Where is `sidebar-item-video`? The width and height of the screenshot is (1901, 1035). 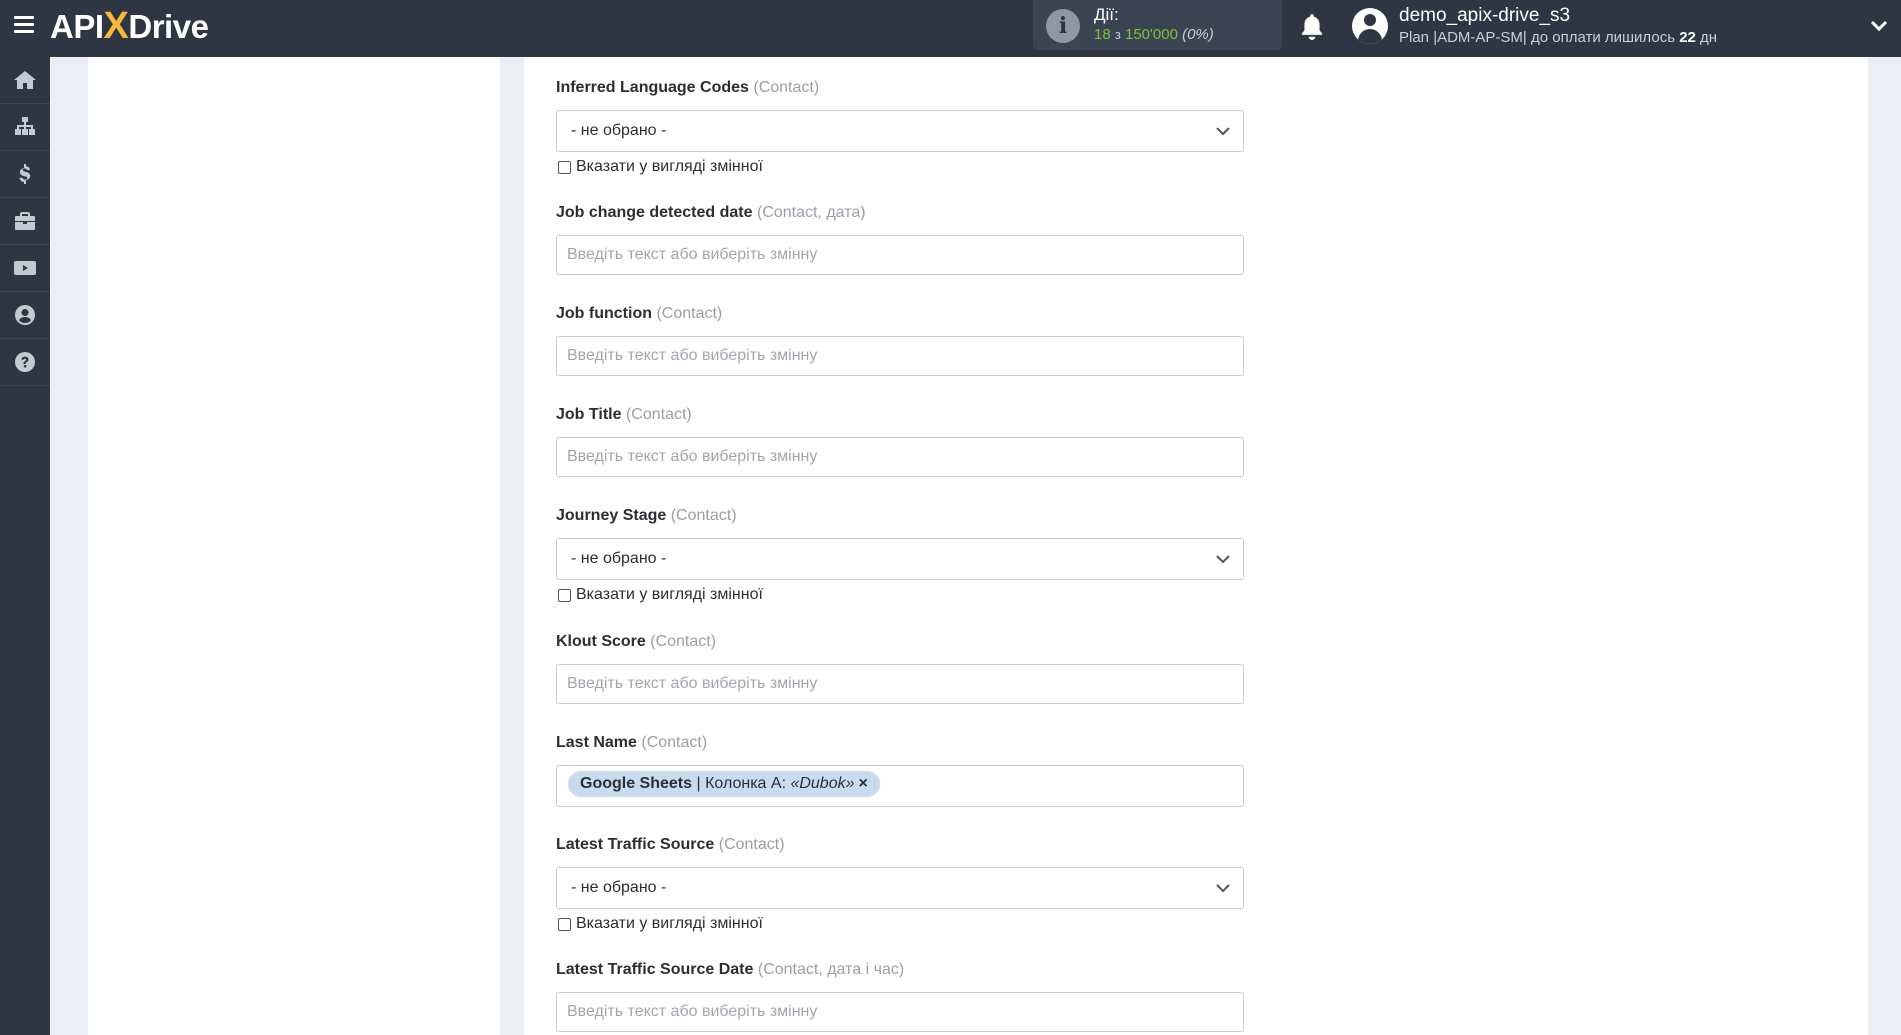 sidebar-item-video is located at coordinates (25, 268).